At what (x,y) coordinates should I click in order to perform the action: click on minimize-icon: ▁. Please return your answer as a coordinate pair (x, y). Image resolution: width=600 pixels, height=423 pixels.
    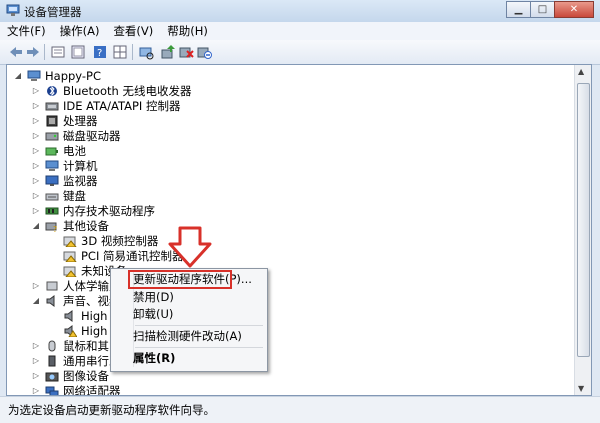
    Looking at the image, I should click on (518, 9).